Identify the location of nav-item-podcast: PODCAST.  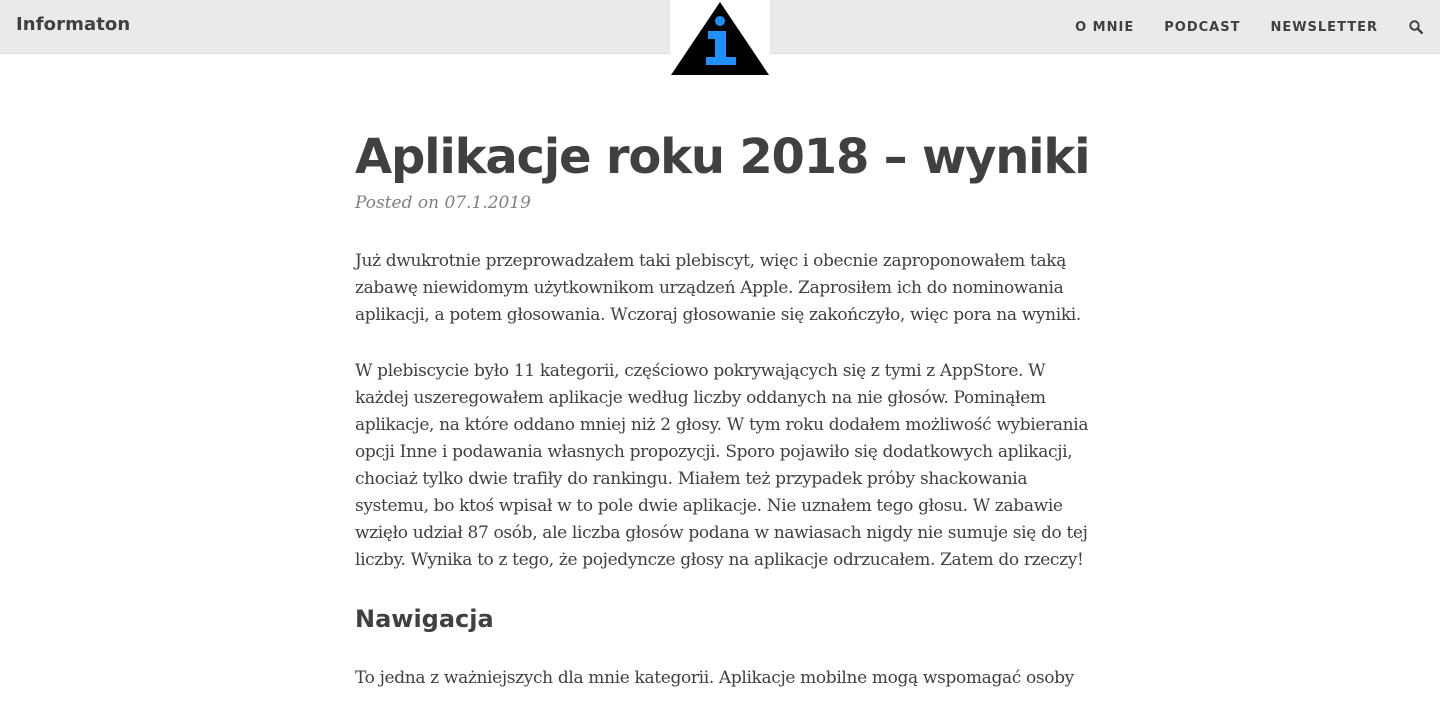
(1202, 27).